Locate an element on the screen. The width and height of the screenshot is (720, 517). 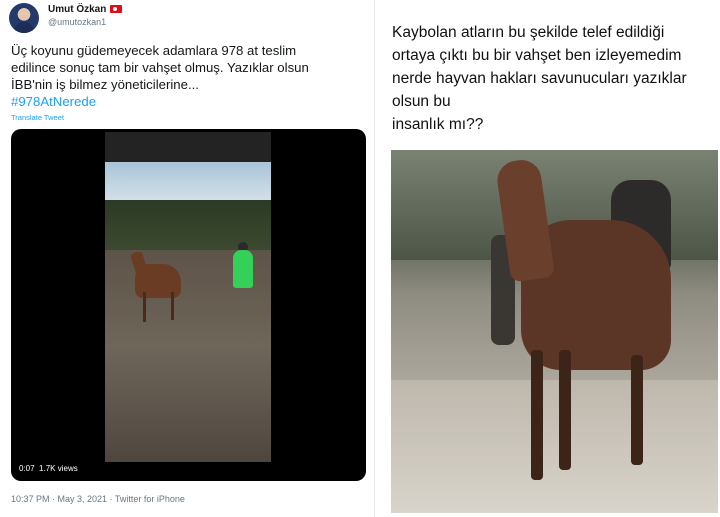
caption-line: olsun bu is located at coordinates (421, 101).